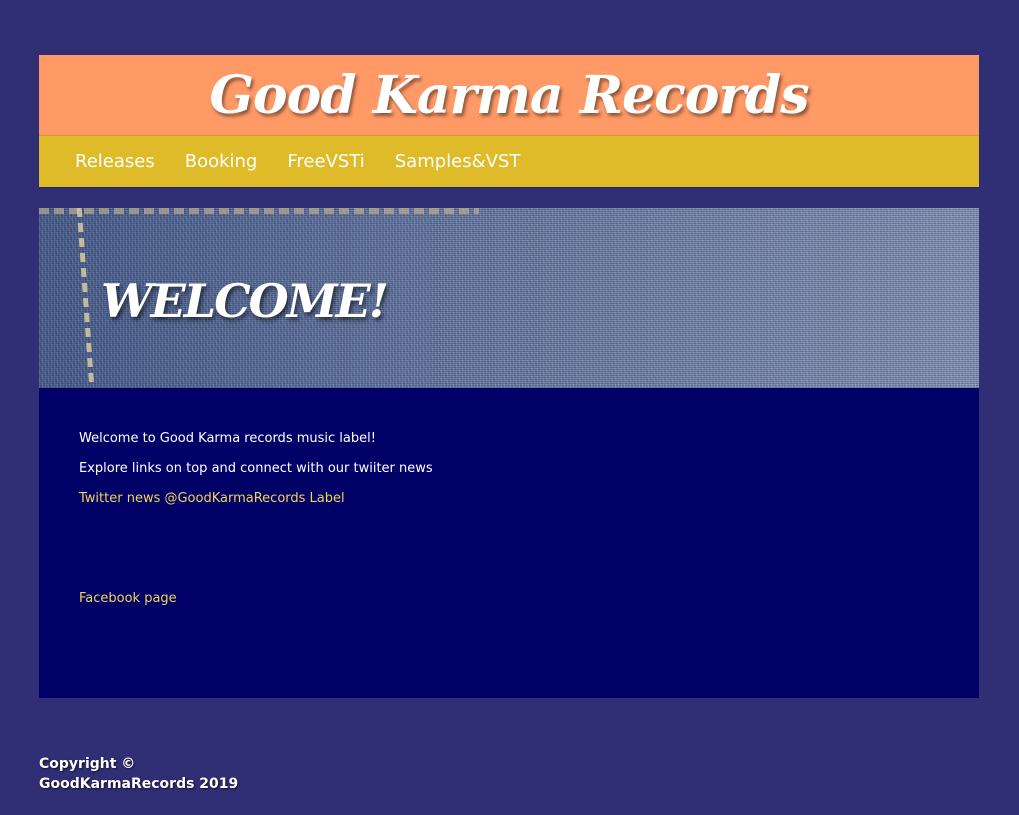 The image size is (1019, 815). I want to click on site-header: Good Karma Records, so click(509, 95).